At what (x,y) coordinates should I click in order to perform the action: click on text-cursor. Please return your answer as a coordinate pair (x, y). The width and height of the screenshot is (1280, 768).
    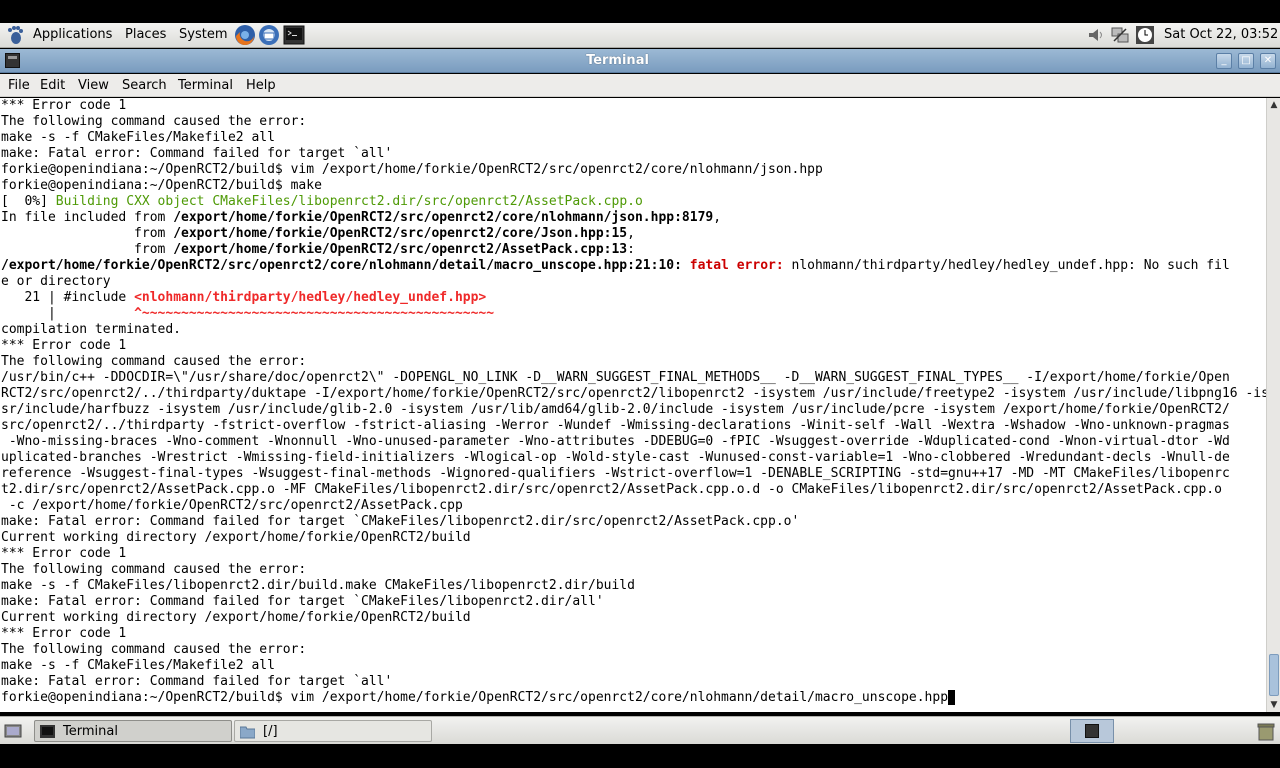
    Looking at the image, I should click on (952, 697).